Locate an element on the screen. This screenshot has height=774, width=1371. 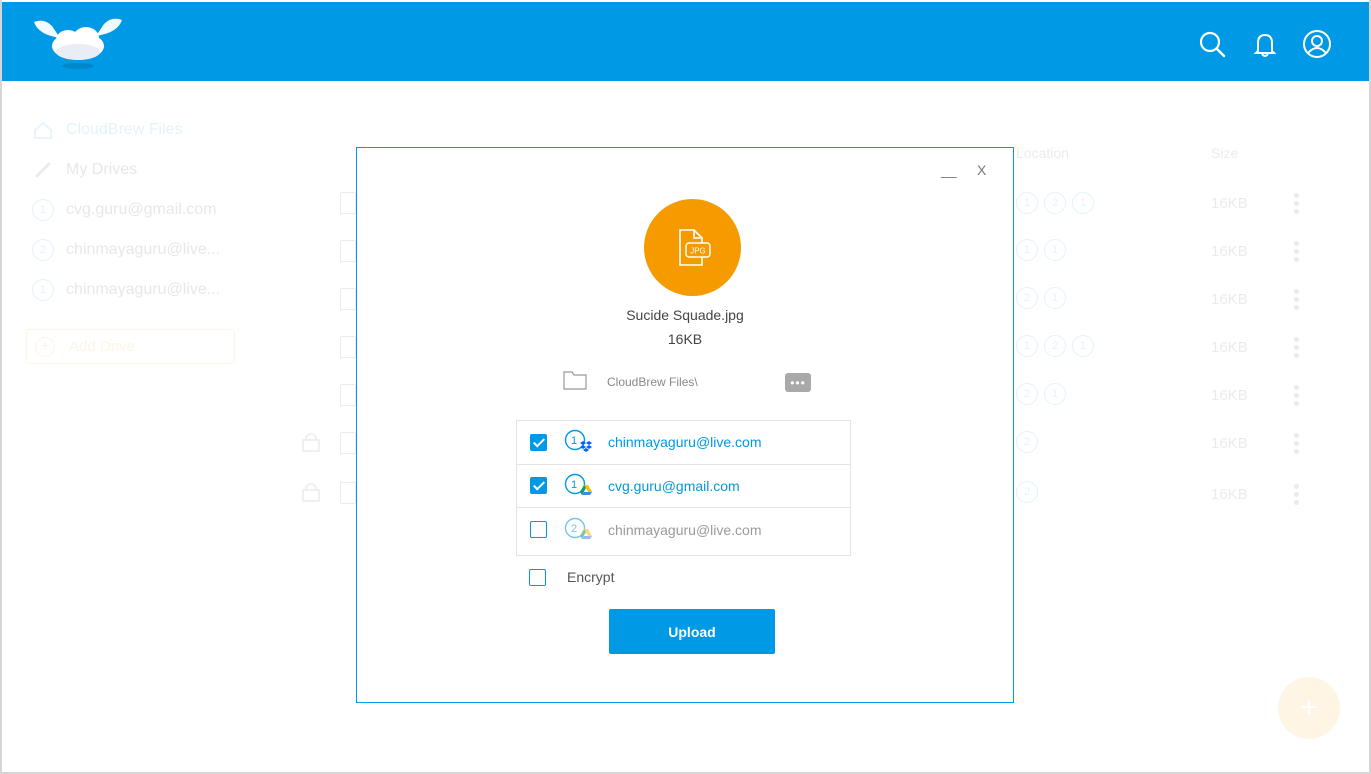
file-name: Sucide Squade.jpg is located at coordinates (685, 315).